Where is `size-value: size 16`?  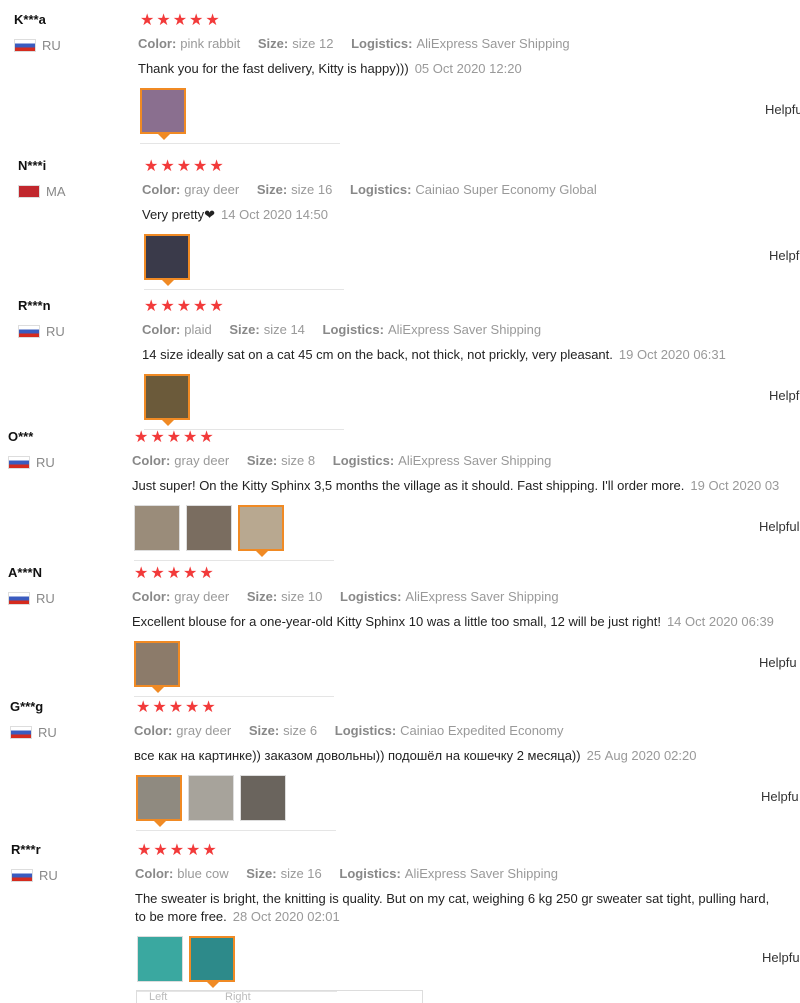 size-value: size 16 is located at coordinates (301, 873).